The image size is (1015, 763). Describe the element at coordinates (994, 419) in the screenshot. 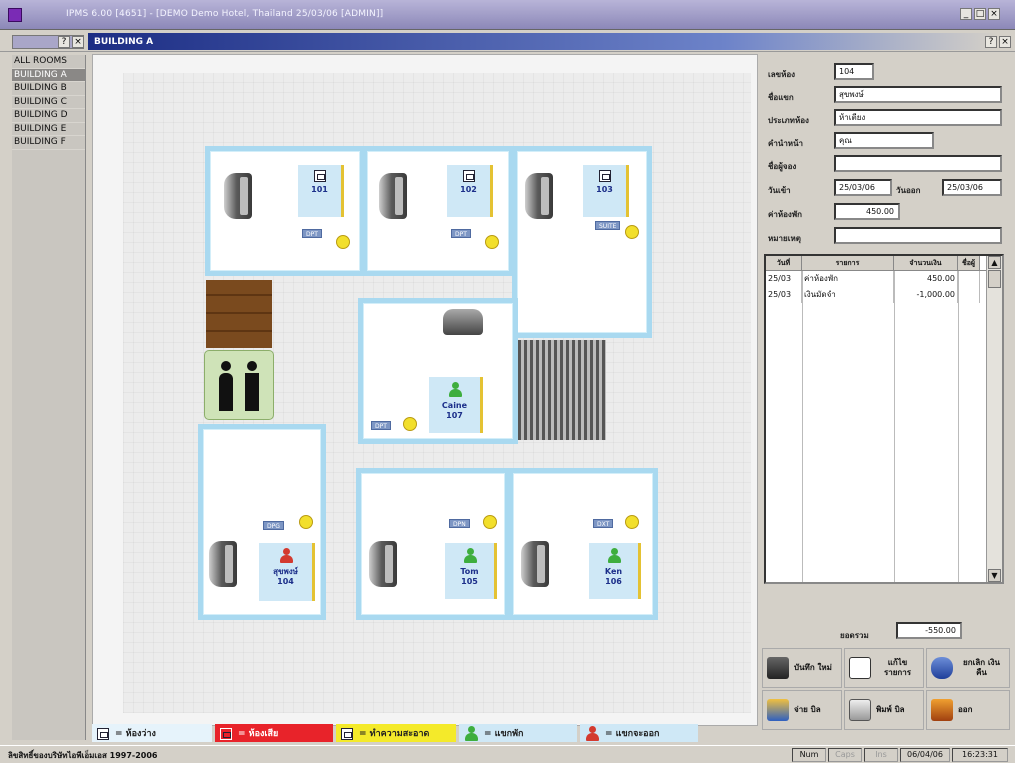

I see `vertical-scrollbar: ▲ ▼` at that location.